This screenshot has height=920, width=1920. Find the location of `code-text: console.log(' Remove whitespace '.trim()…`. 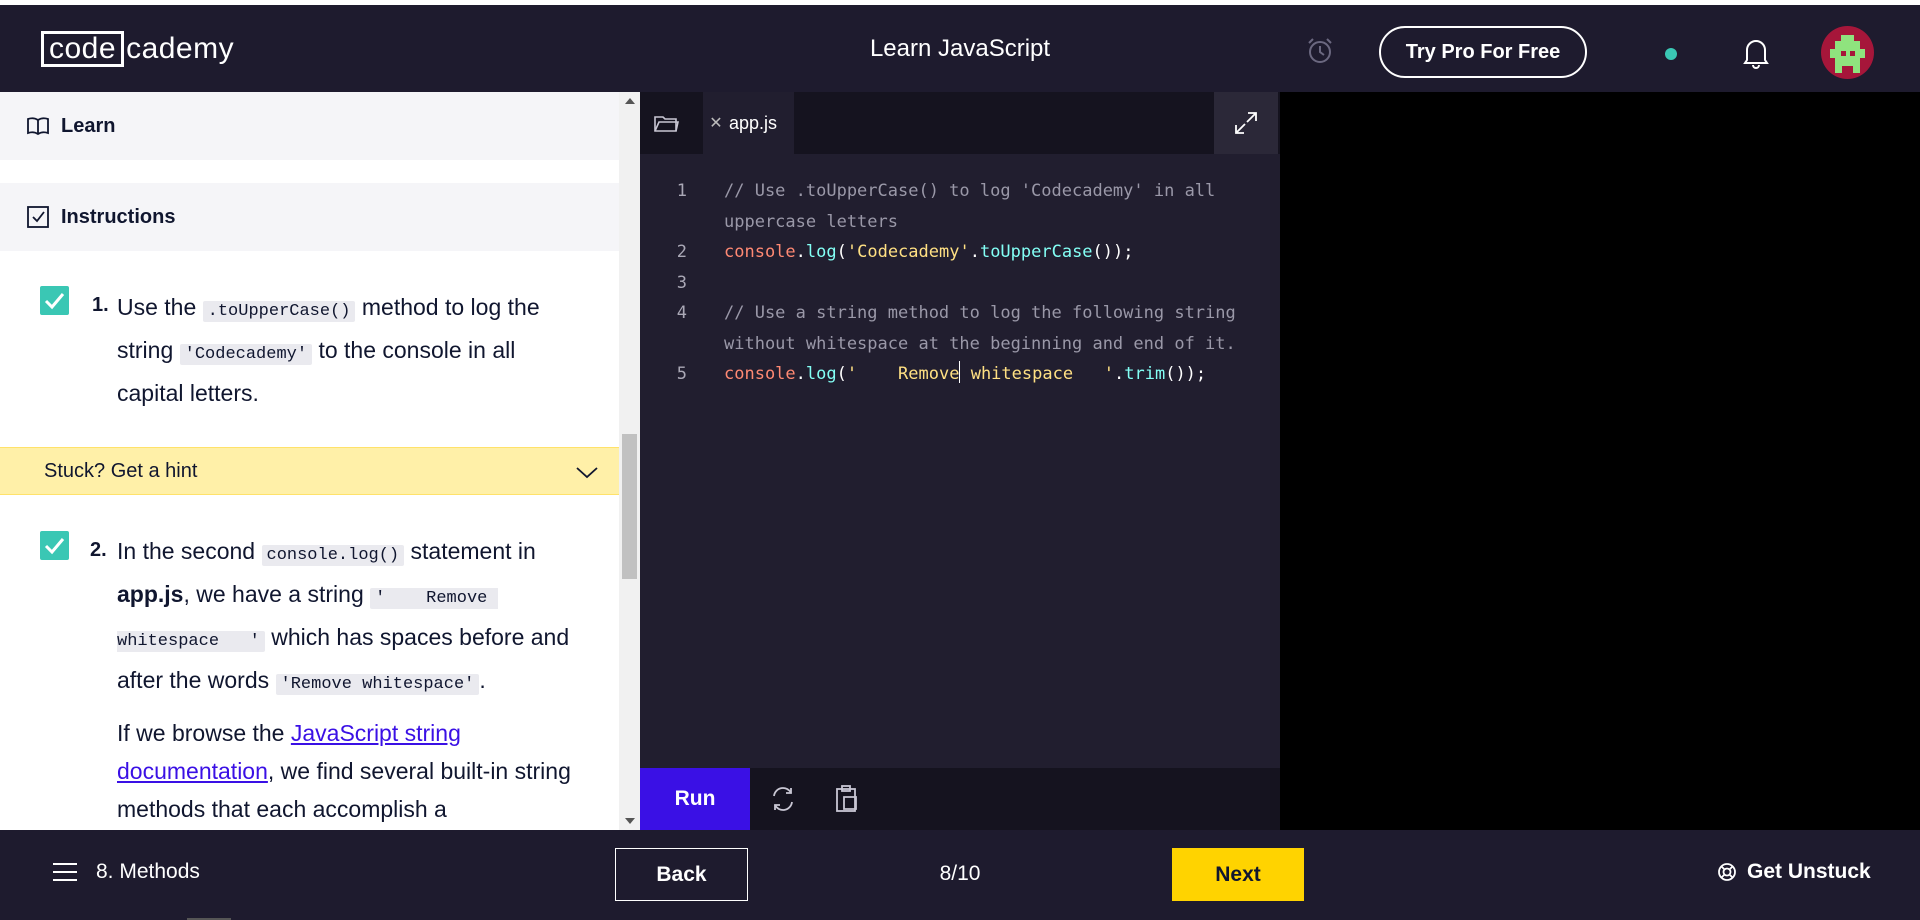

code-text: console.log(' Remove whitespace '.trim()… is located at coordinates (965, 374).